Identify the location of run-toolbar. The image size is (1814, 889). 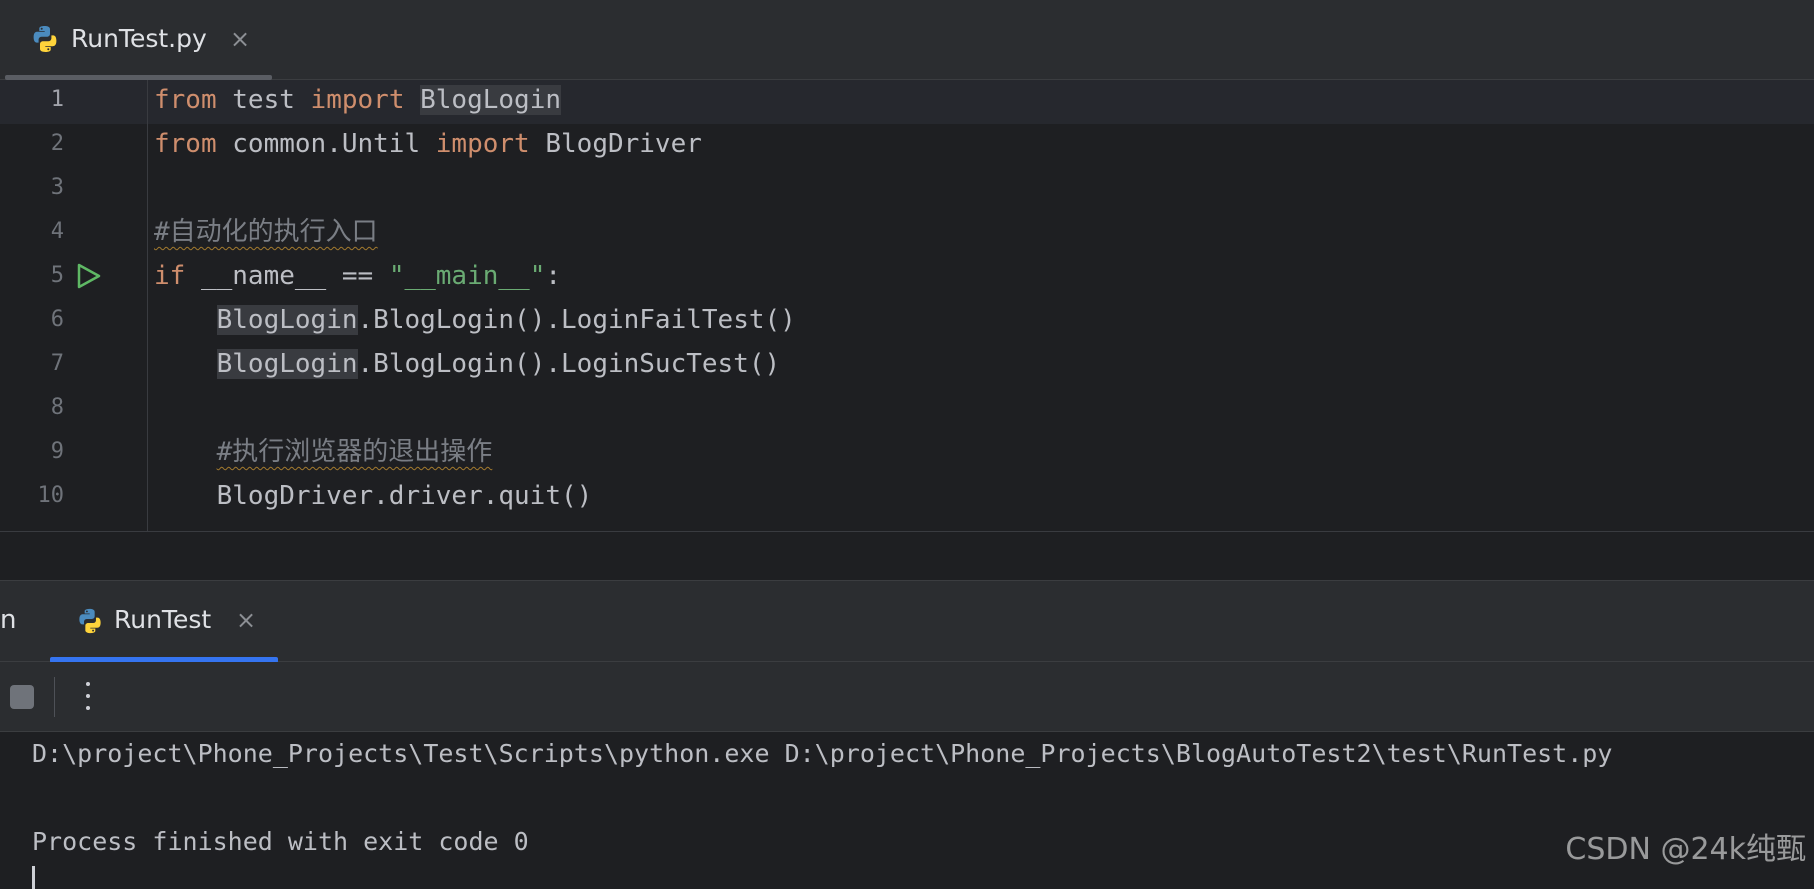
(907, 697).